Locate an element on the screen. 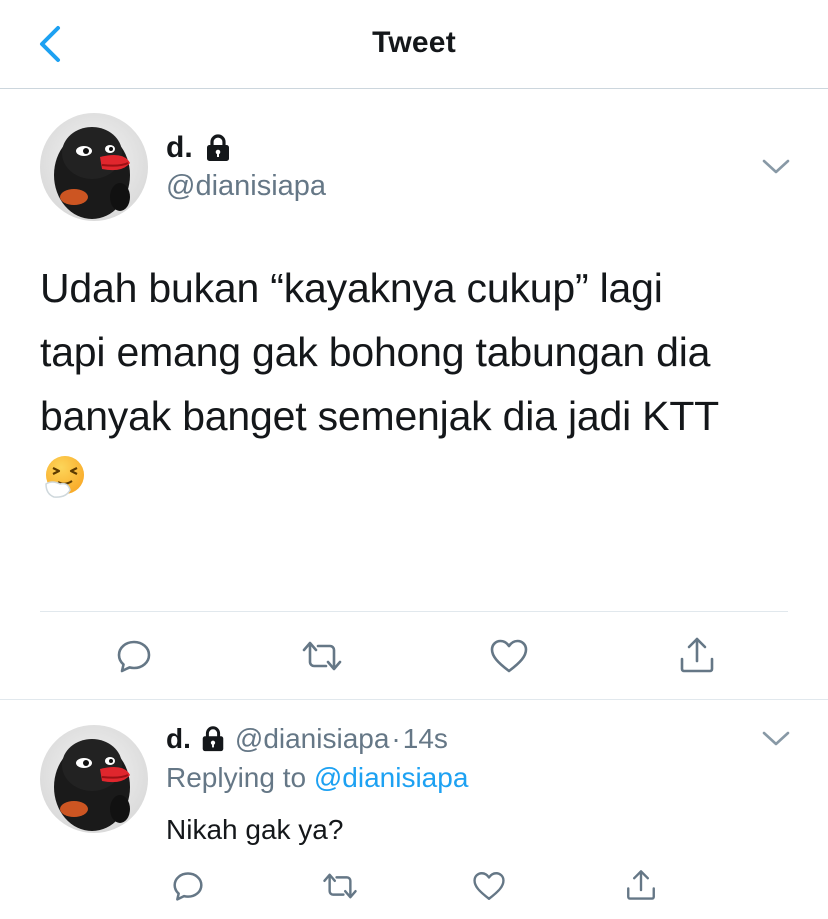 The width and height of the screenshot is (828, 919). reply-handle: @dianisiapa is located at coordinates (312, 739).